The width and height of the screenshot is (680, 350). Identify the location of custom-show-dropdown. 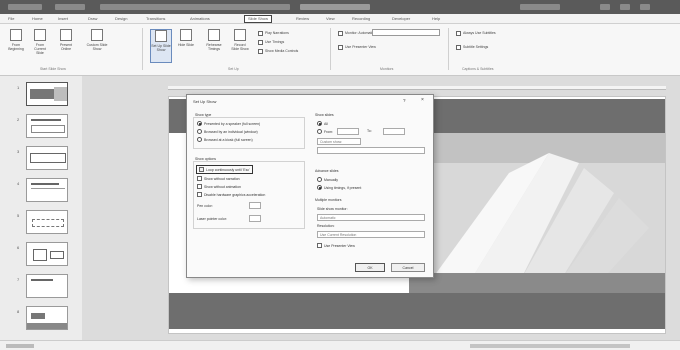
(371, 150).